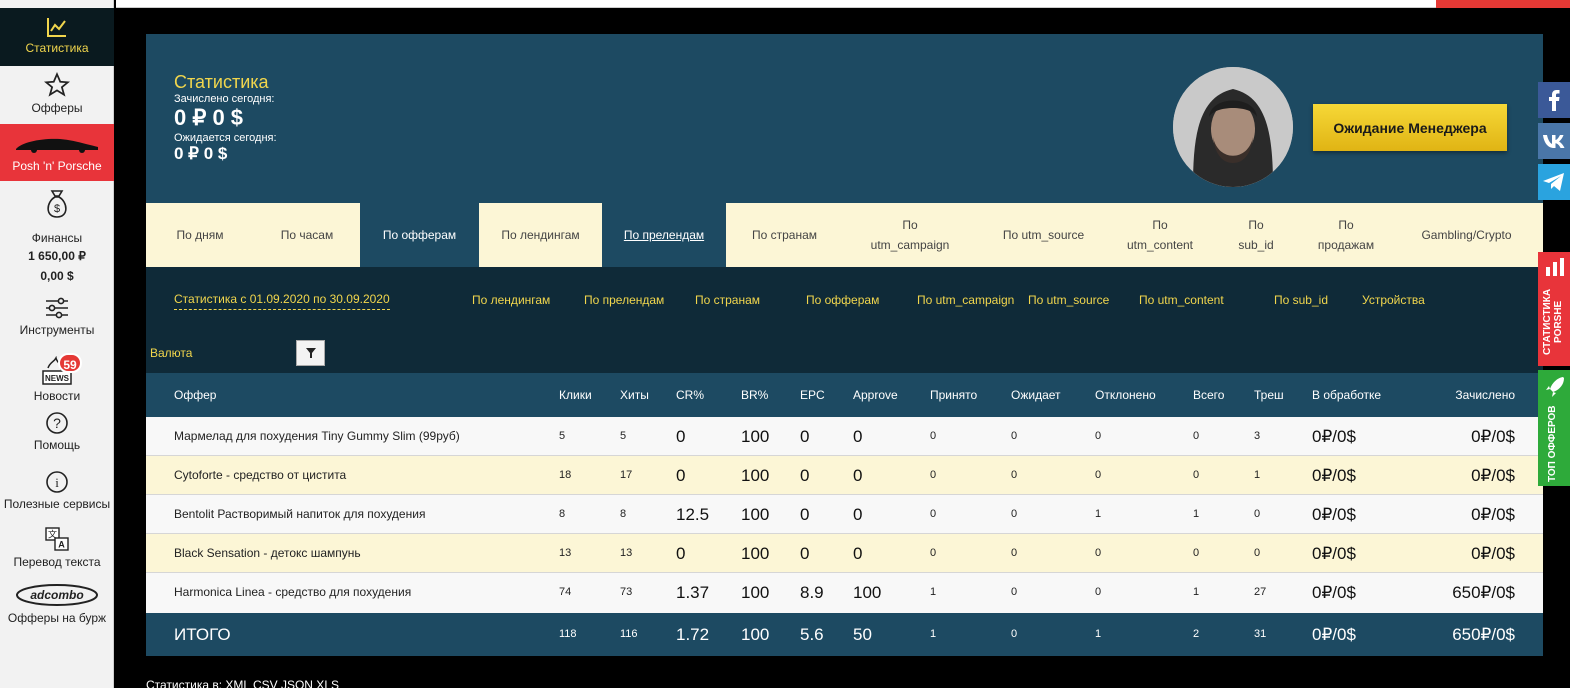 This screenshot has height=688, width=1570. What do you see at coordinates (681, 475) in the screenshot?
I see `cell-cr: 0` at bounding box center [681, 475].